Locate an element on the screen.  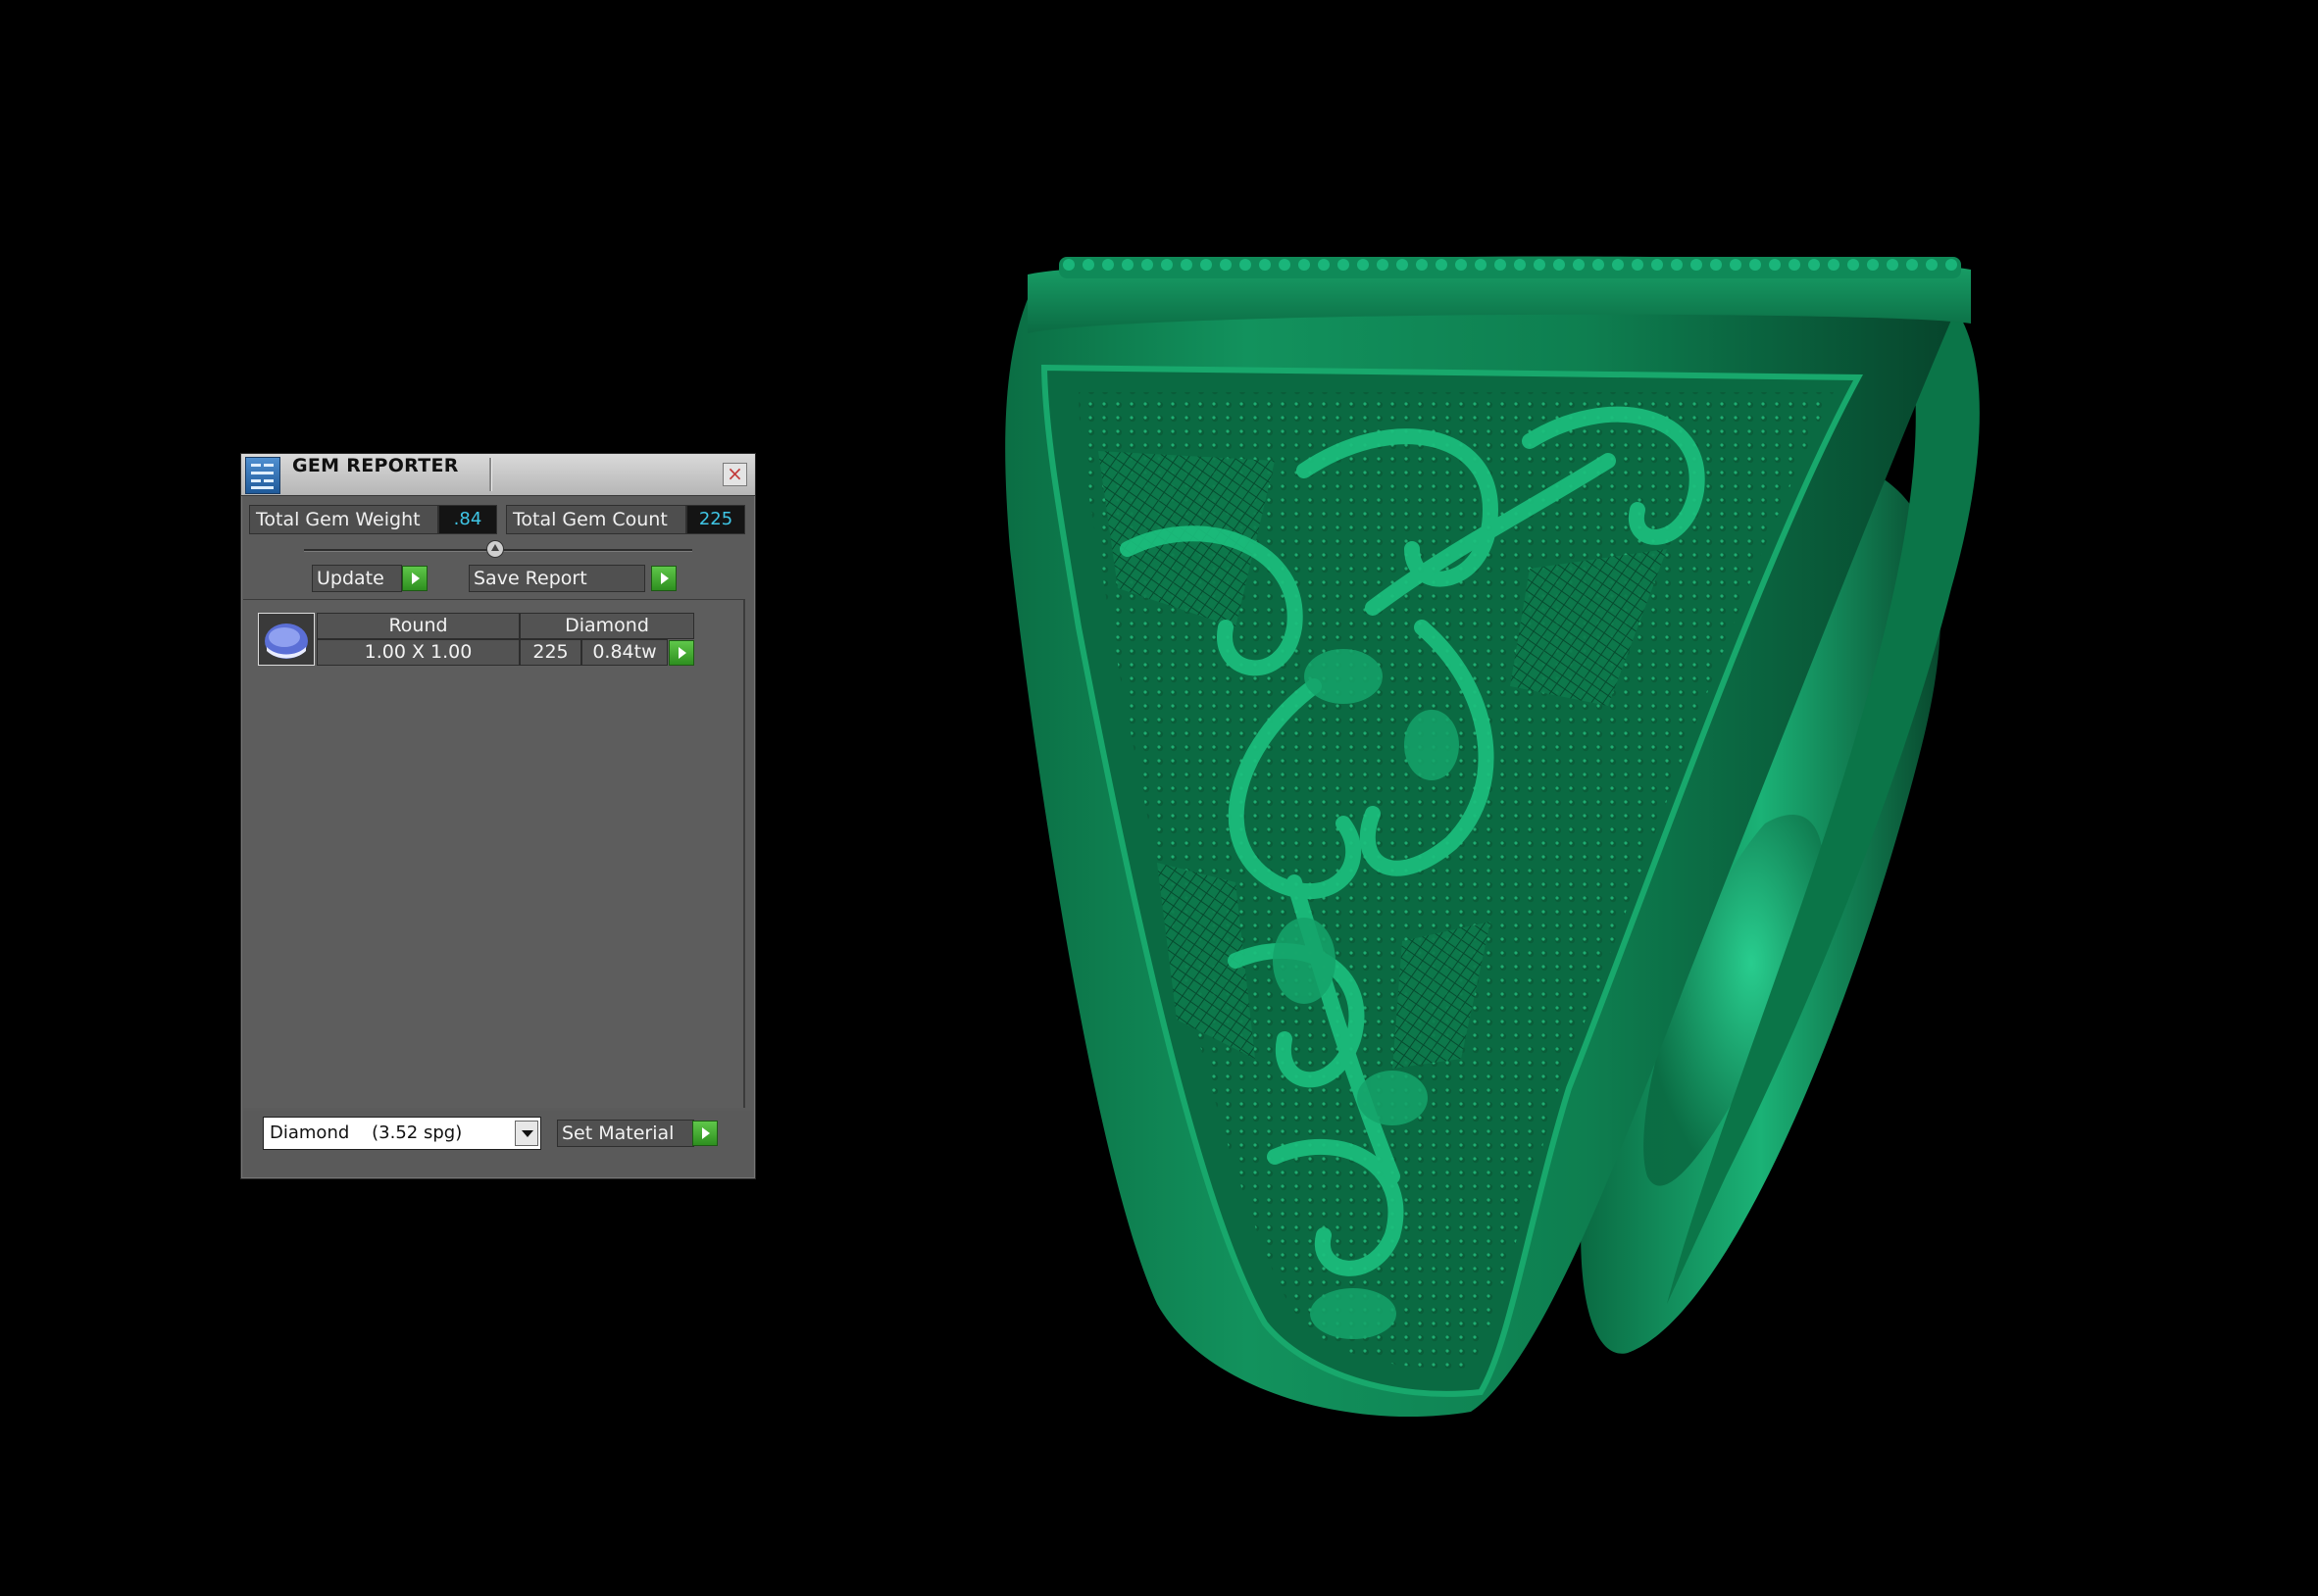
gem-count-cell: 225 is located at coordinates (550, 652).